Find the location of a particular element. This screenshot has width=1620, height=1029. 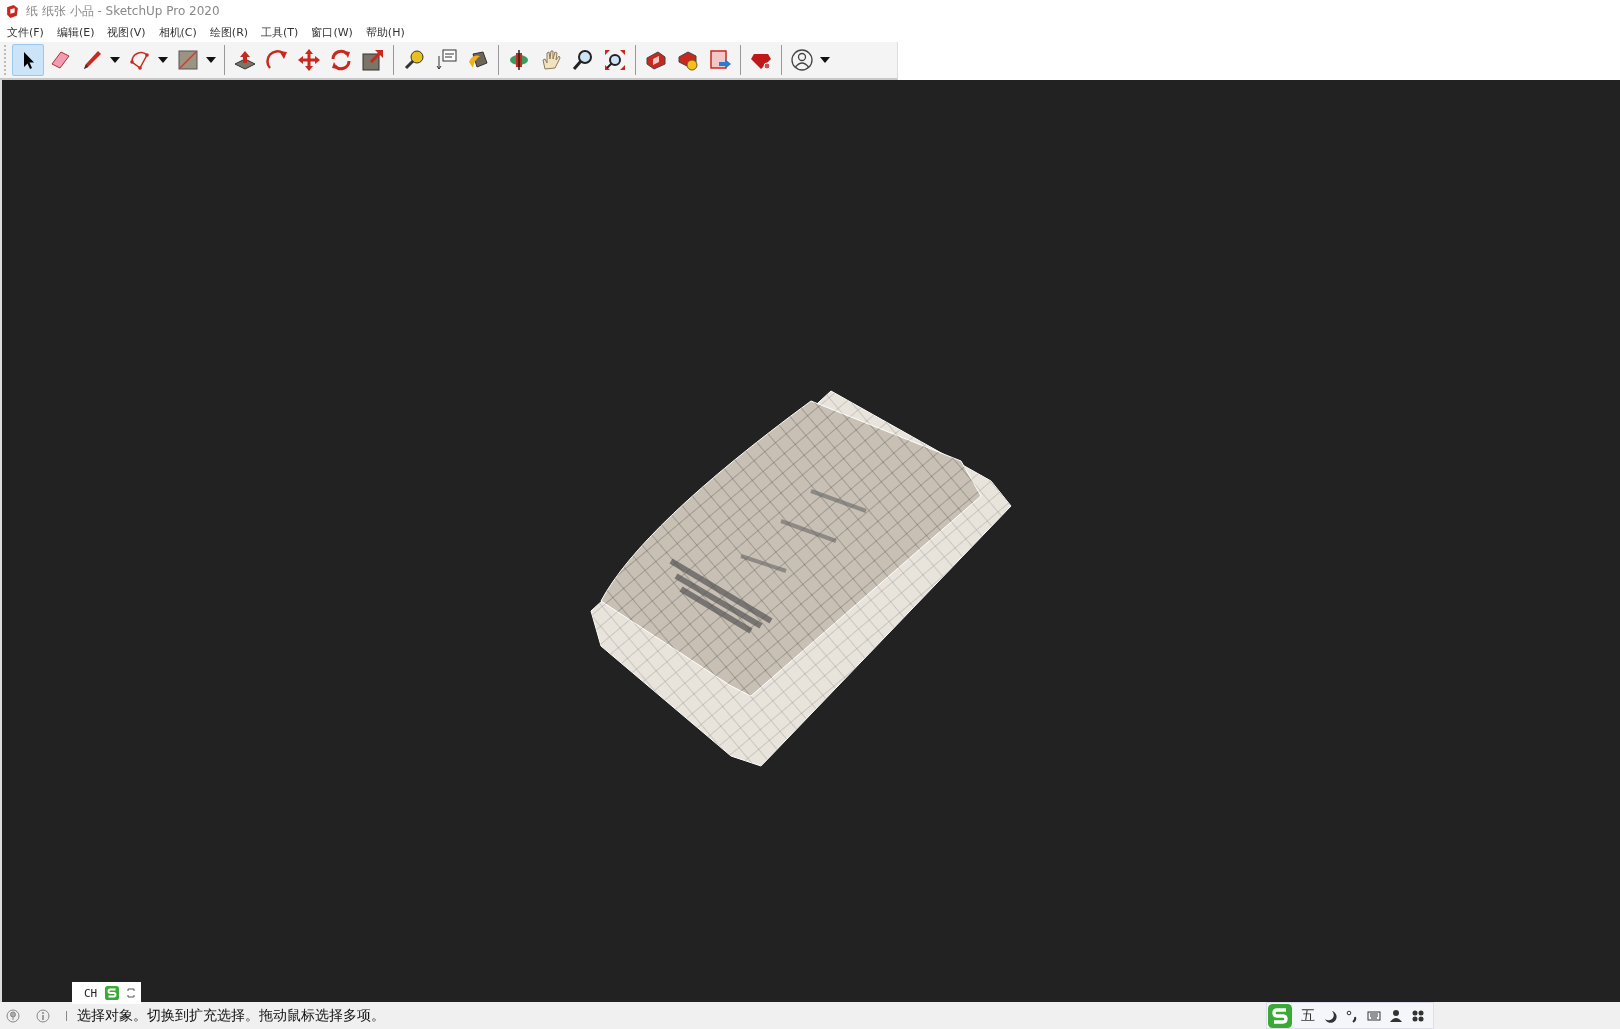

window-title: 纸 纸张 小品 - SketchUp Pro 2020 is located at coordinates (123, 11).